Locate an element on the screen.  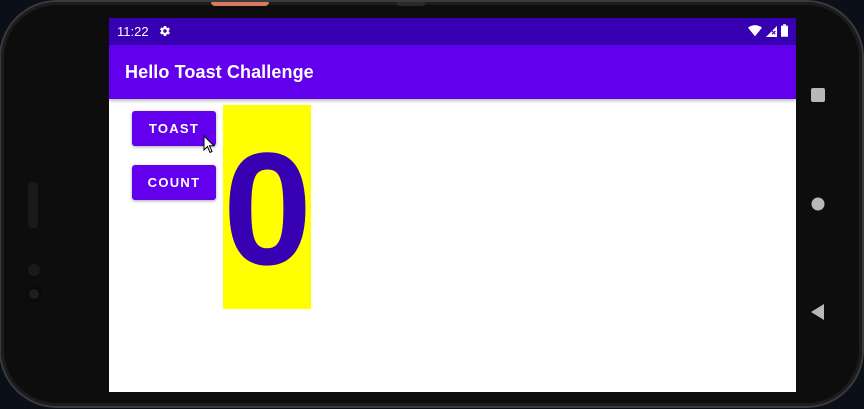
app-title: Hello Toast Challenge is located at coordinates (219, 71).